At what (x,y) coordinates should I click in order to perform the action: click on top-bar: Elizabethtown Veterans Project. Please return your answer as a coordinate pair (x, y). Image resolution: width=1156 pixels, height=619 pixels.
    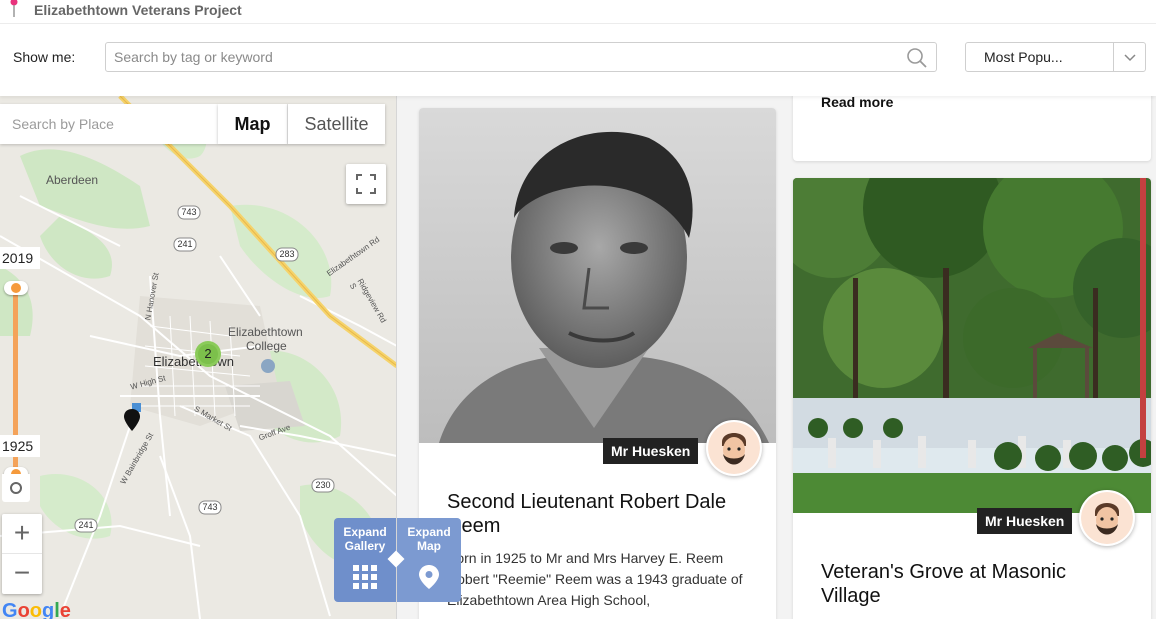
    Looking at the image, I should click on (578, 12).